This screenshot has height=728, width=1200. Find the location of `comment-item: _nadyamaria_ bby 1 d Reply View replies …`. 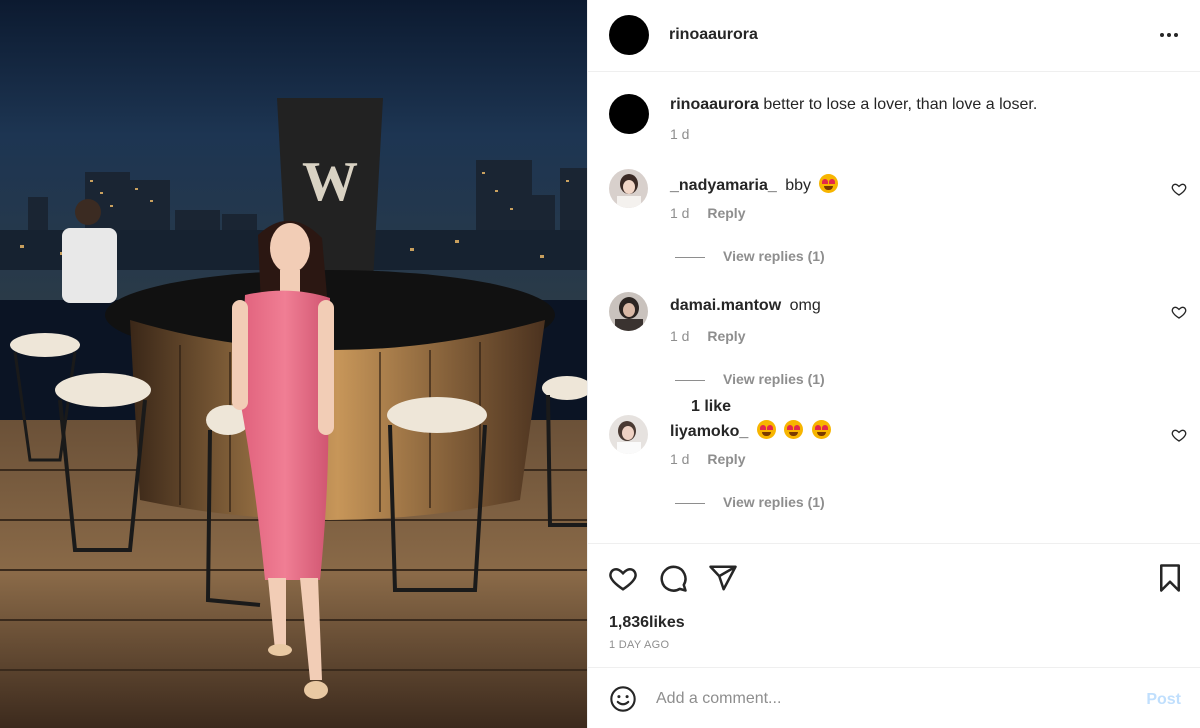

comment-item: _nadyamaria_ bby 1 d Reply View replies … is located at coordinates (894, 213).